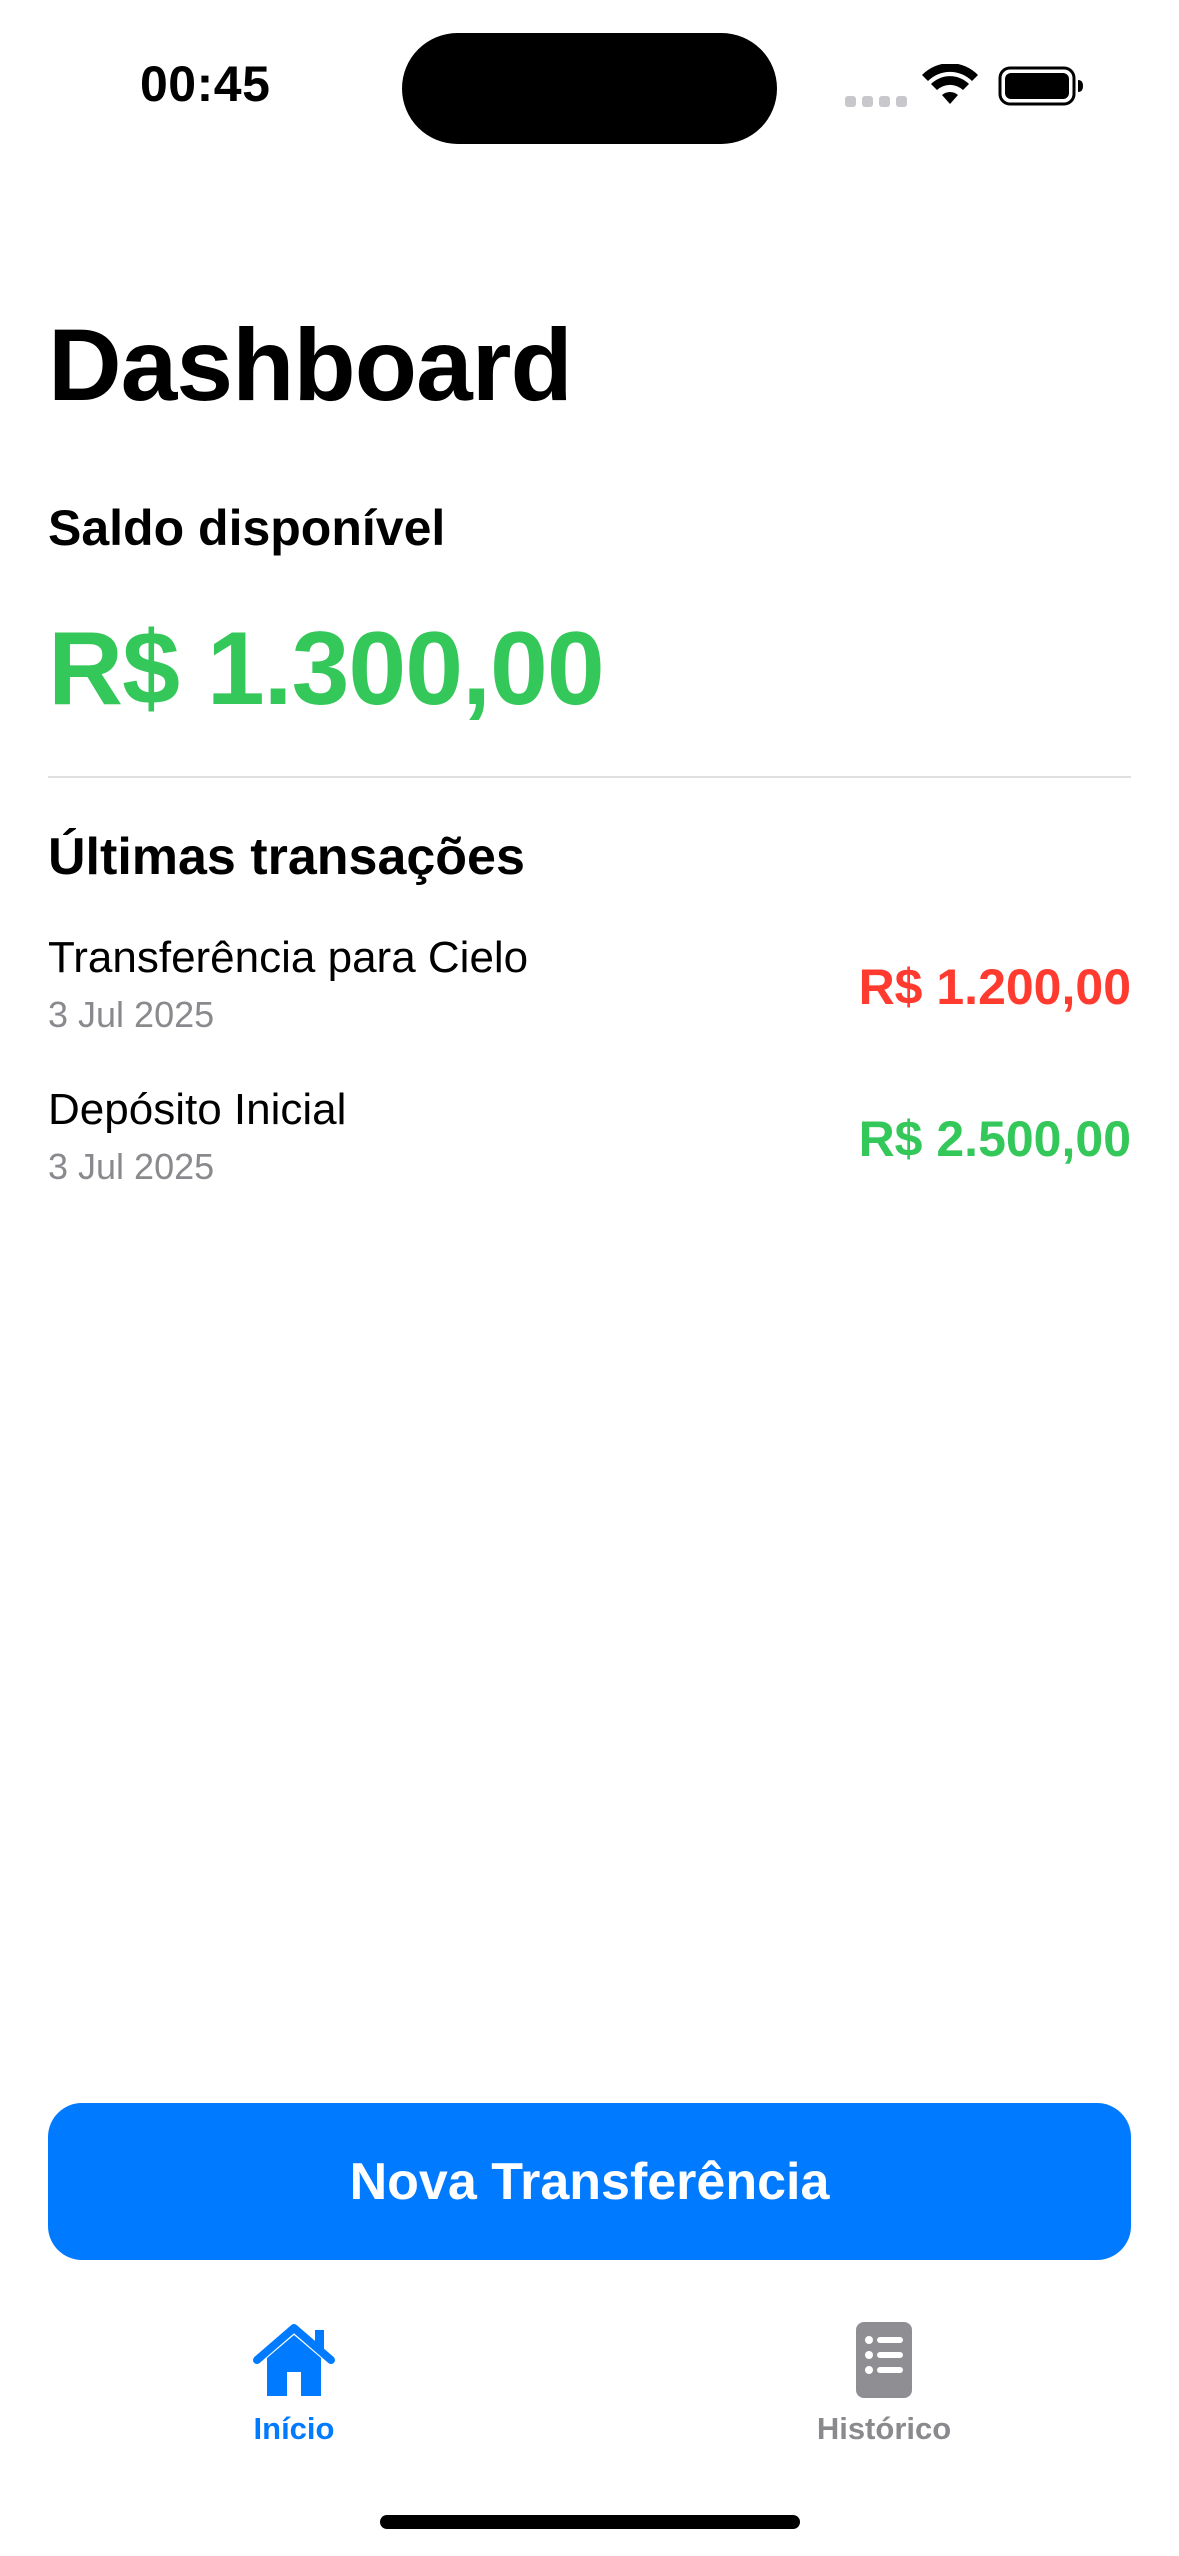  What do you see at coordinates (994, 987) in the screenshot?
I see `transaction-amount: R$ 1.200,00` at bounding box center [994, 987].